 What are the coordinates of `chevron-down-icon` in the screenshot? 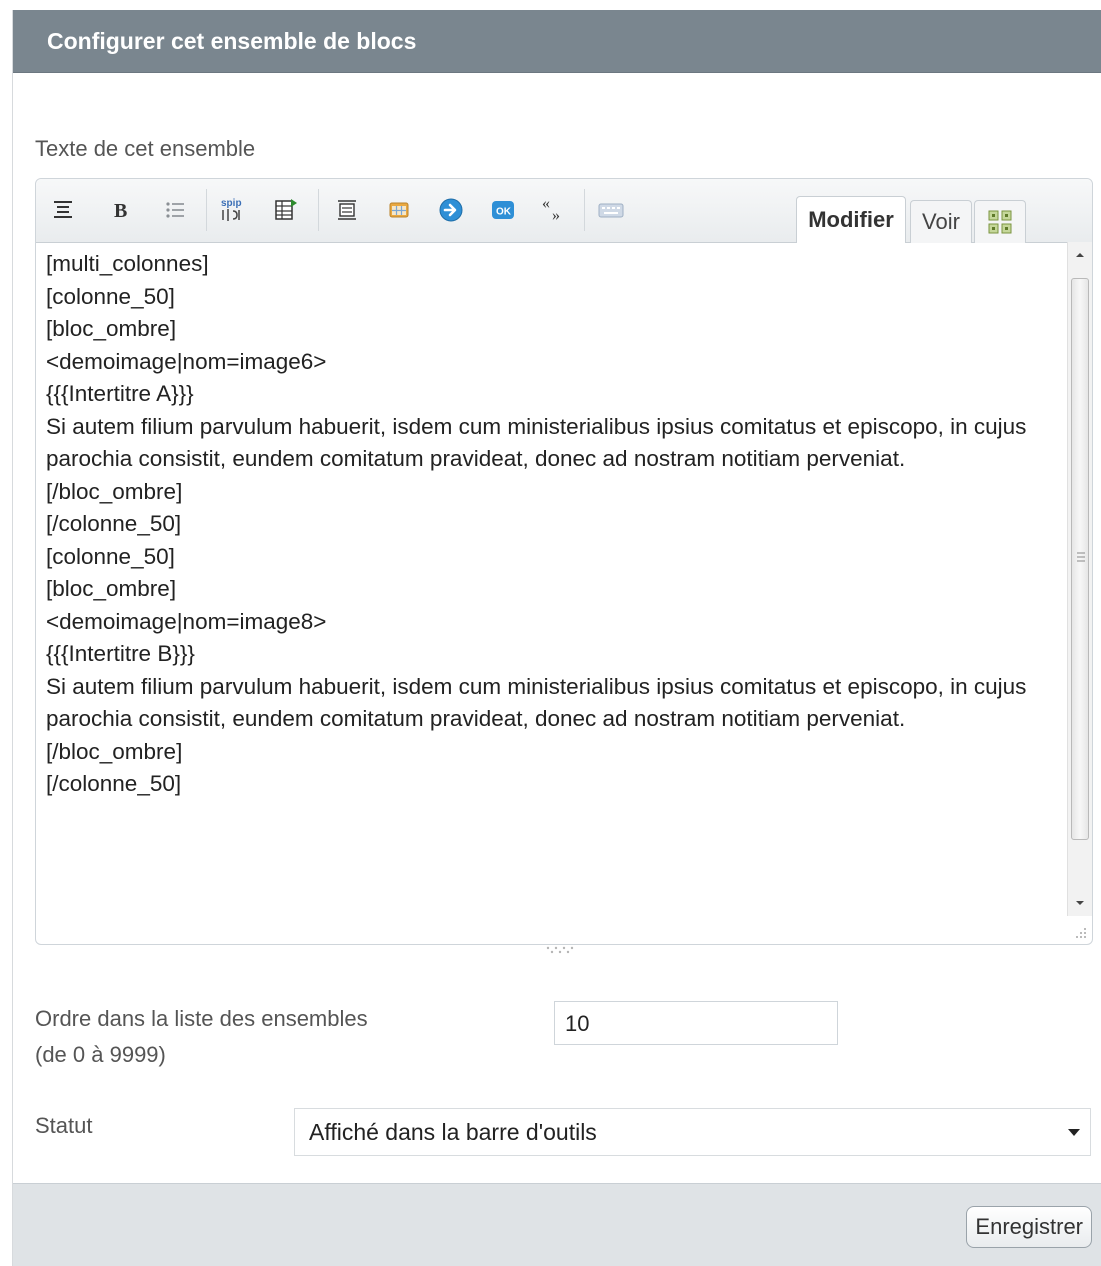 It's located at (1074, 1132).